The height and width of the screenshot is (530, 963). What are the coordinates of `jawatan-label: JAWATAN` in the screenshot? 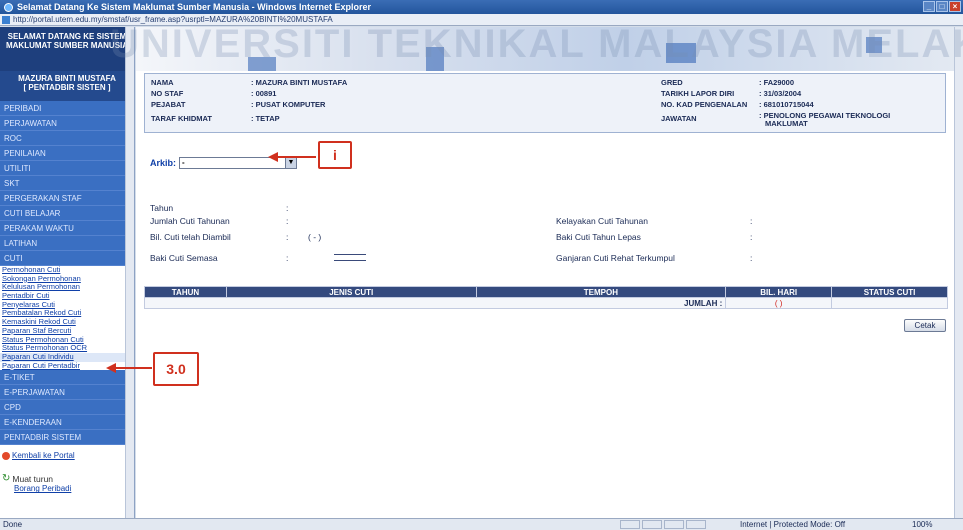 It's located at (679, 118).